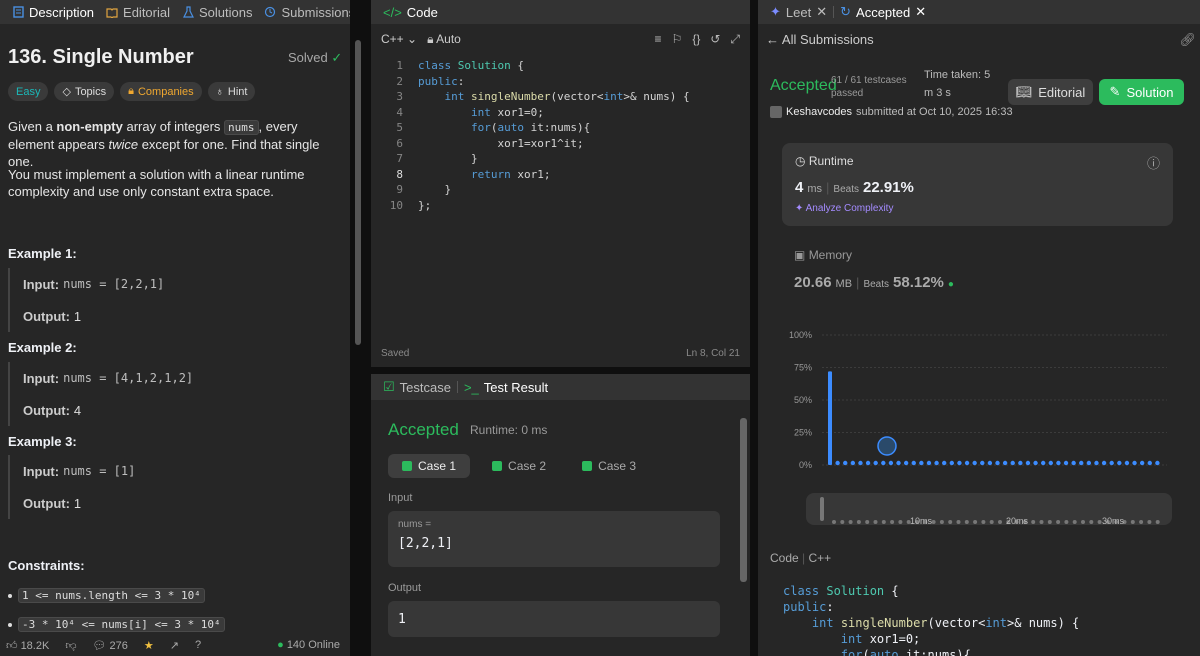 This screenshot has height=656, width=1200. I want to click on tab-leet: ✦ Leet ✕, so click(798, 12).